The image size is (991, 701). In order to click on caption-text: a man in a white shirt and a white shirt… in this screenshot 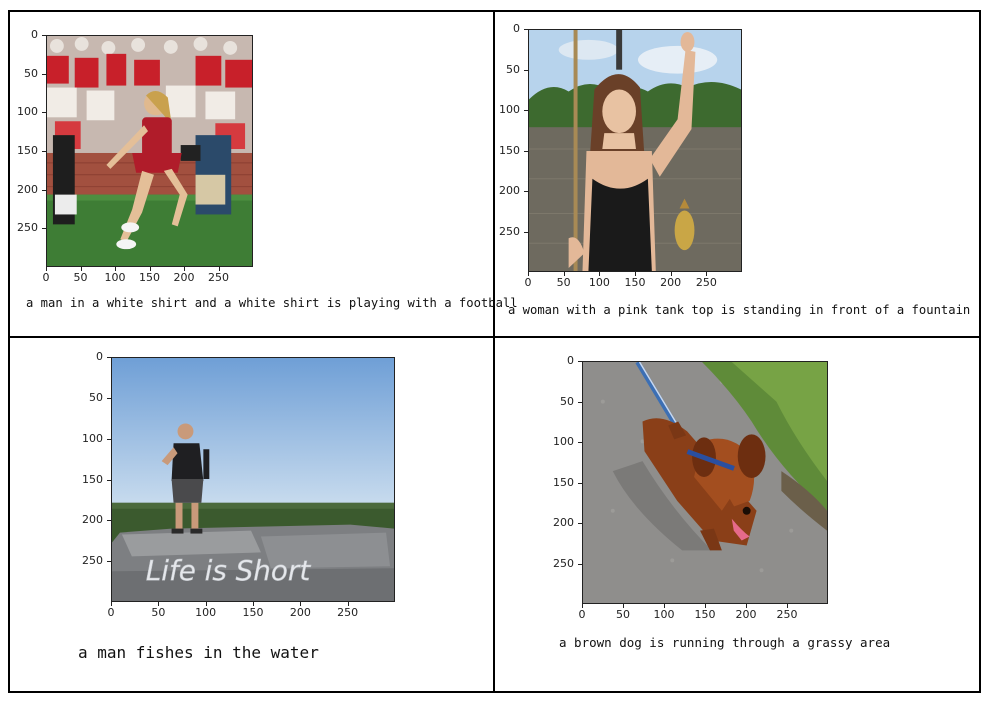, I will do `click(272, 303)`.